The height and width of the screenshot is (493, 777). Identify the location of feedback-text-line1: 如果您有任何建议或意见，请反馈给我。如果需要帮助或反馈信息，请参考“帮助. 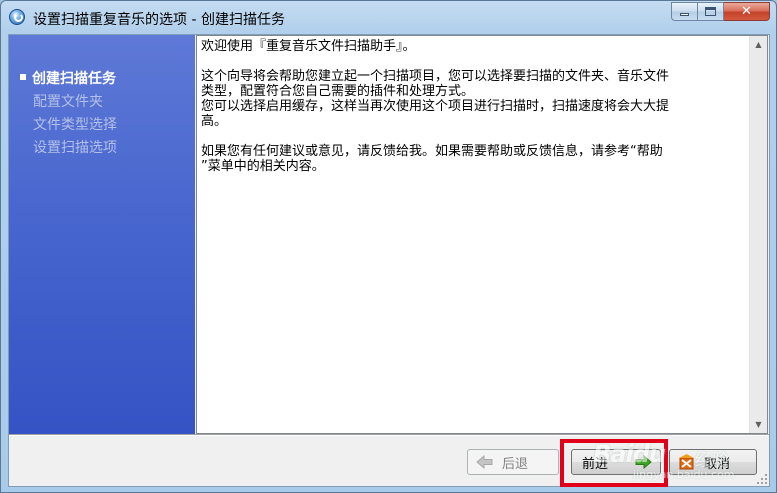
(432, 151).